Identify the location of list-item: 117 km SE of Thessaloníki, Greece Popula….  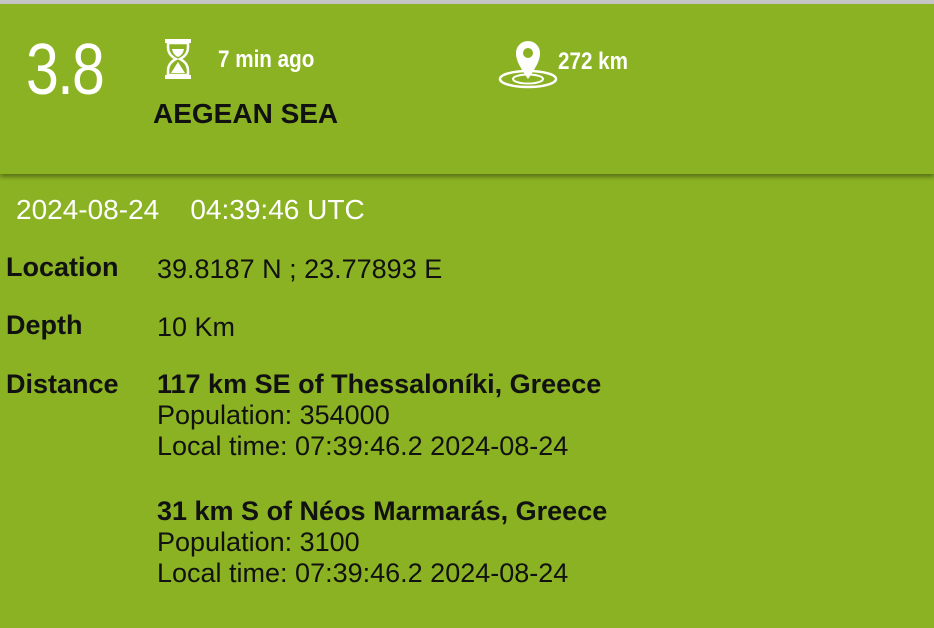
(382, 415).